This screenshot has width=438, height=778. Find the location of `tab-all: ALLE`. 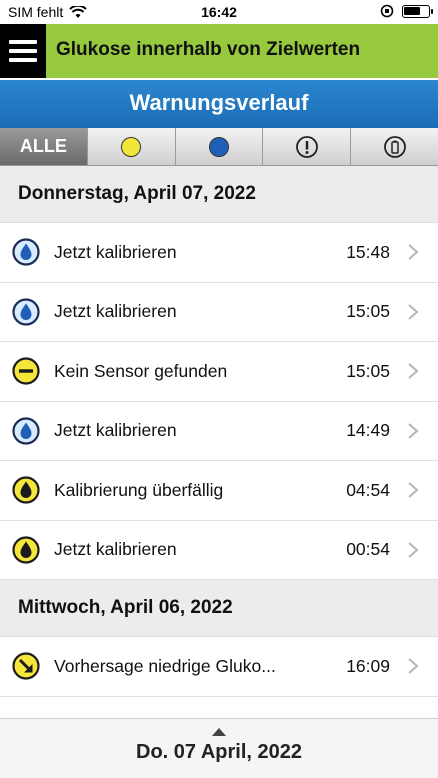

tab-all: ALLE is located at coordinates (44, 146).